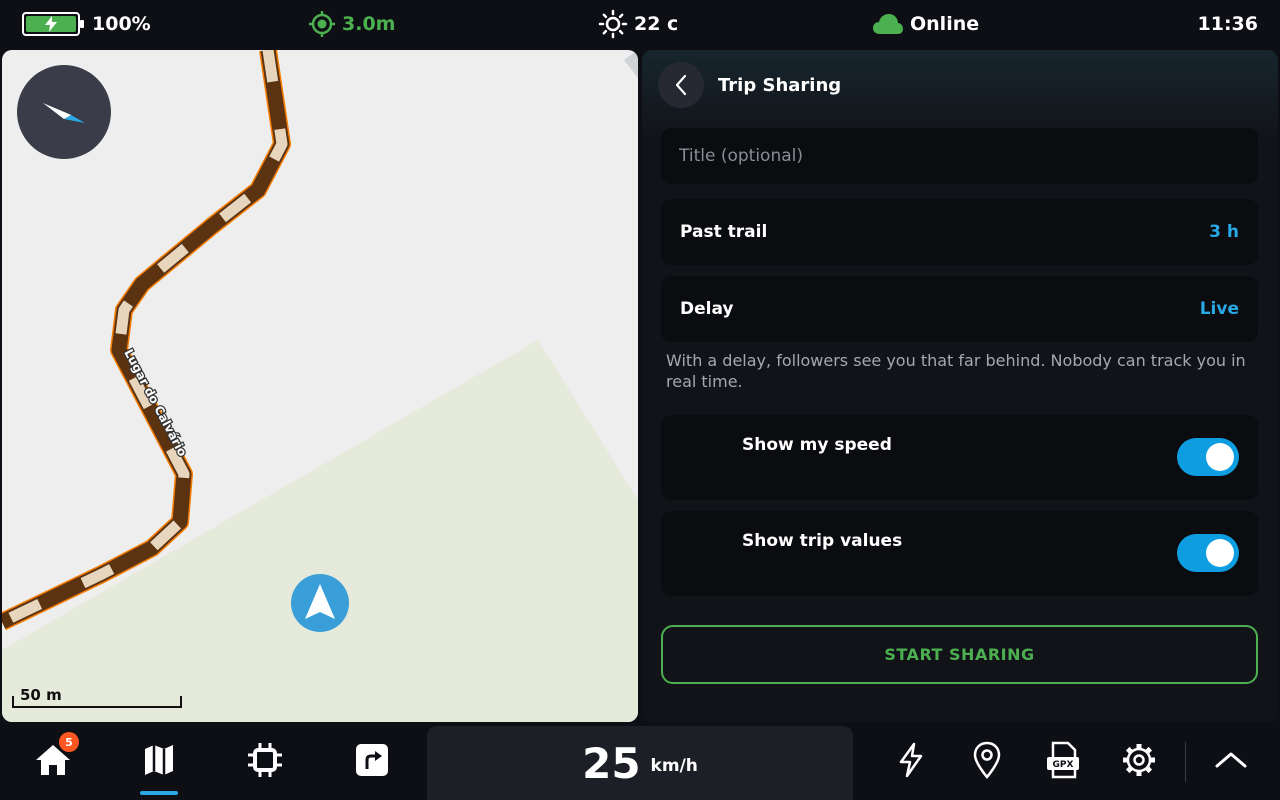 The image size is (1280, 800). Describe the element at coordinates (817, 445) in the screenshot. I see `show-speed-label: Show my speed` at that location.